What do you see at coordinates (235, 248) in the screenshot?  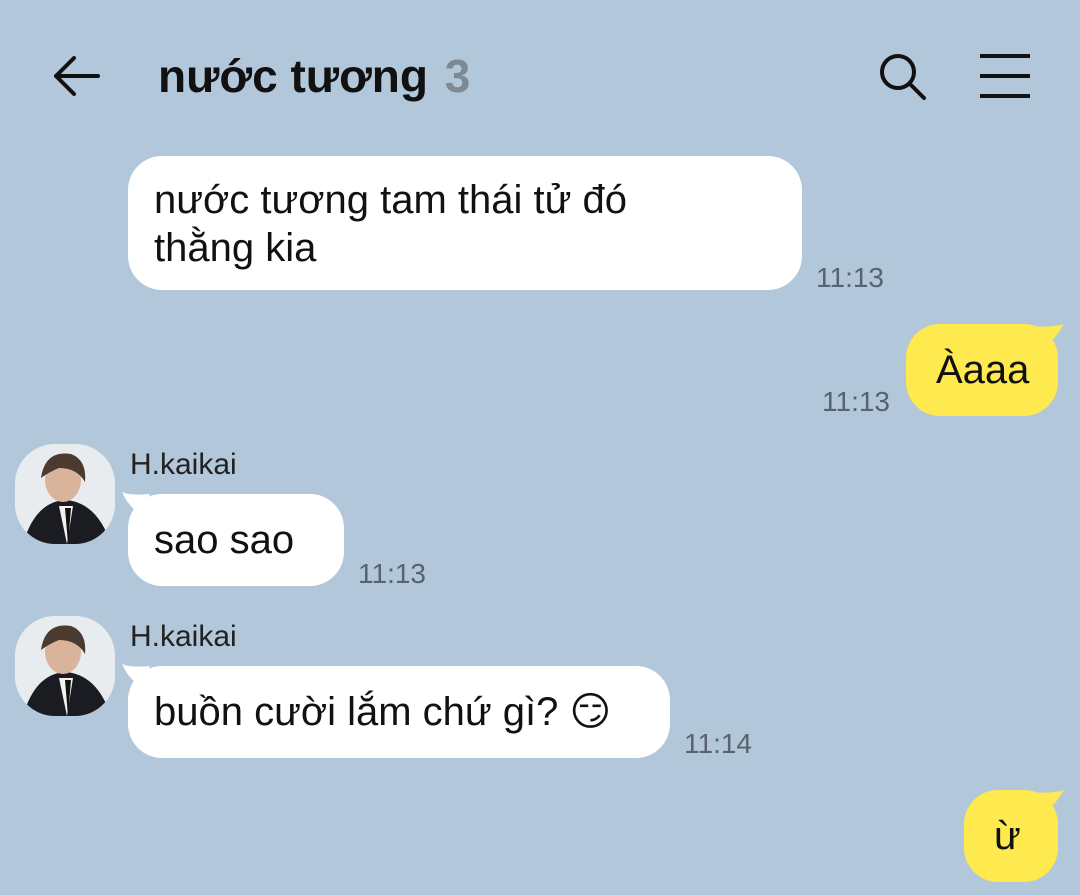 I see `message-text-line: thằng kia` at bounding box center [235, 248].